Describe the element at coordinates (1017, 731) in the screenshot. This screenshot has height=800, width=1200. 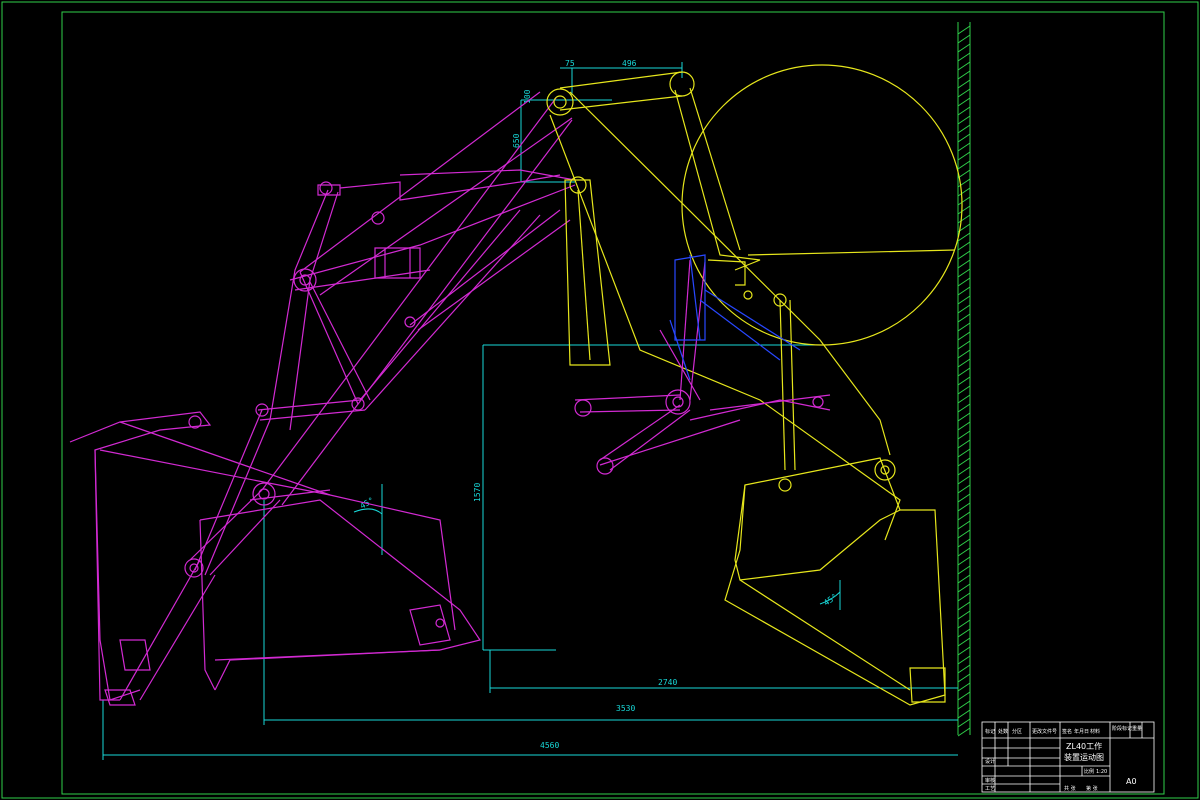
I see `tb-col-3: 分区` at that location.